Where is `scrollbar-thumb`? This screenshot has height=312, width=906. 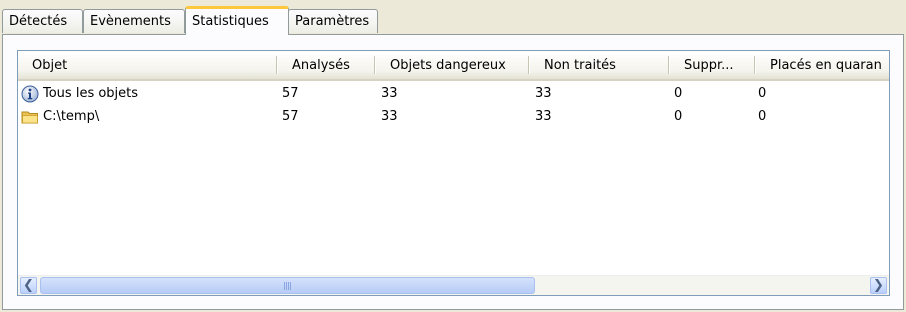 scrollbar-thumb is located at coordinates (287, 285).